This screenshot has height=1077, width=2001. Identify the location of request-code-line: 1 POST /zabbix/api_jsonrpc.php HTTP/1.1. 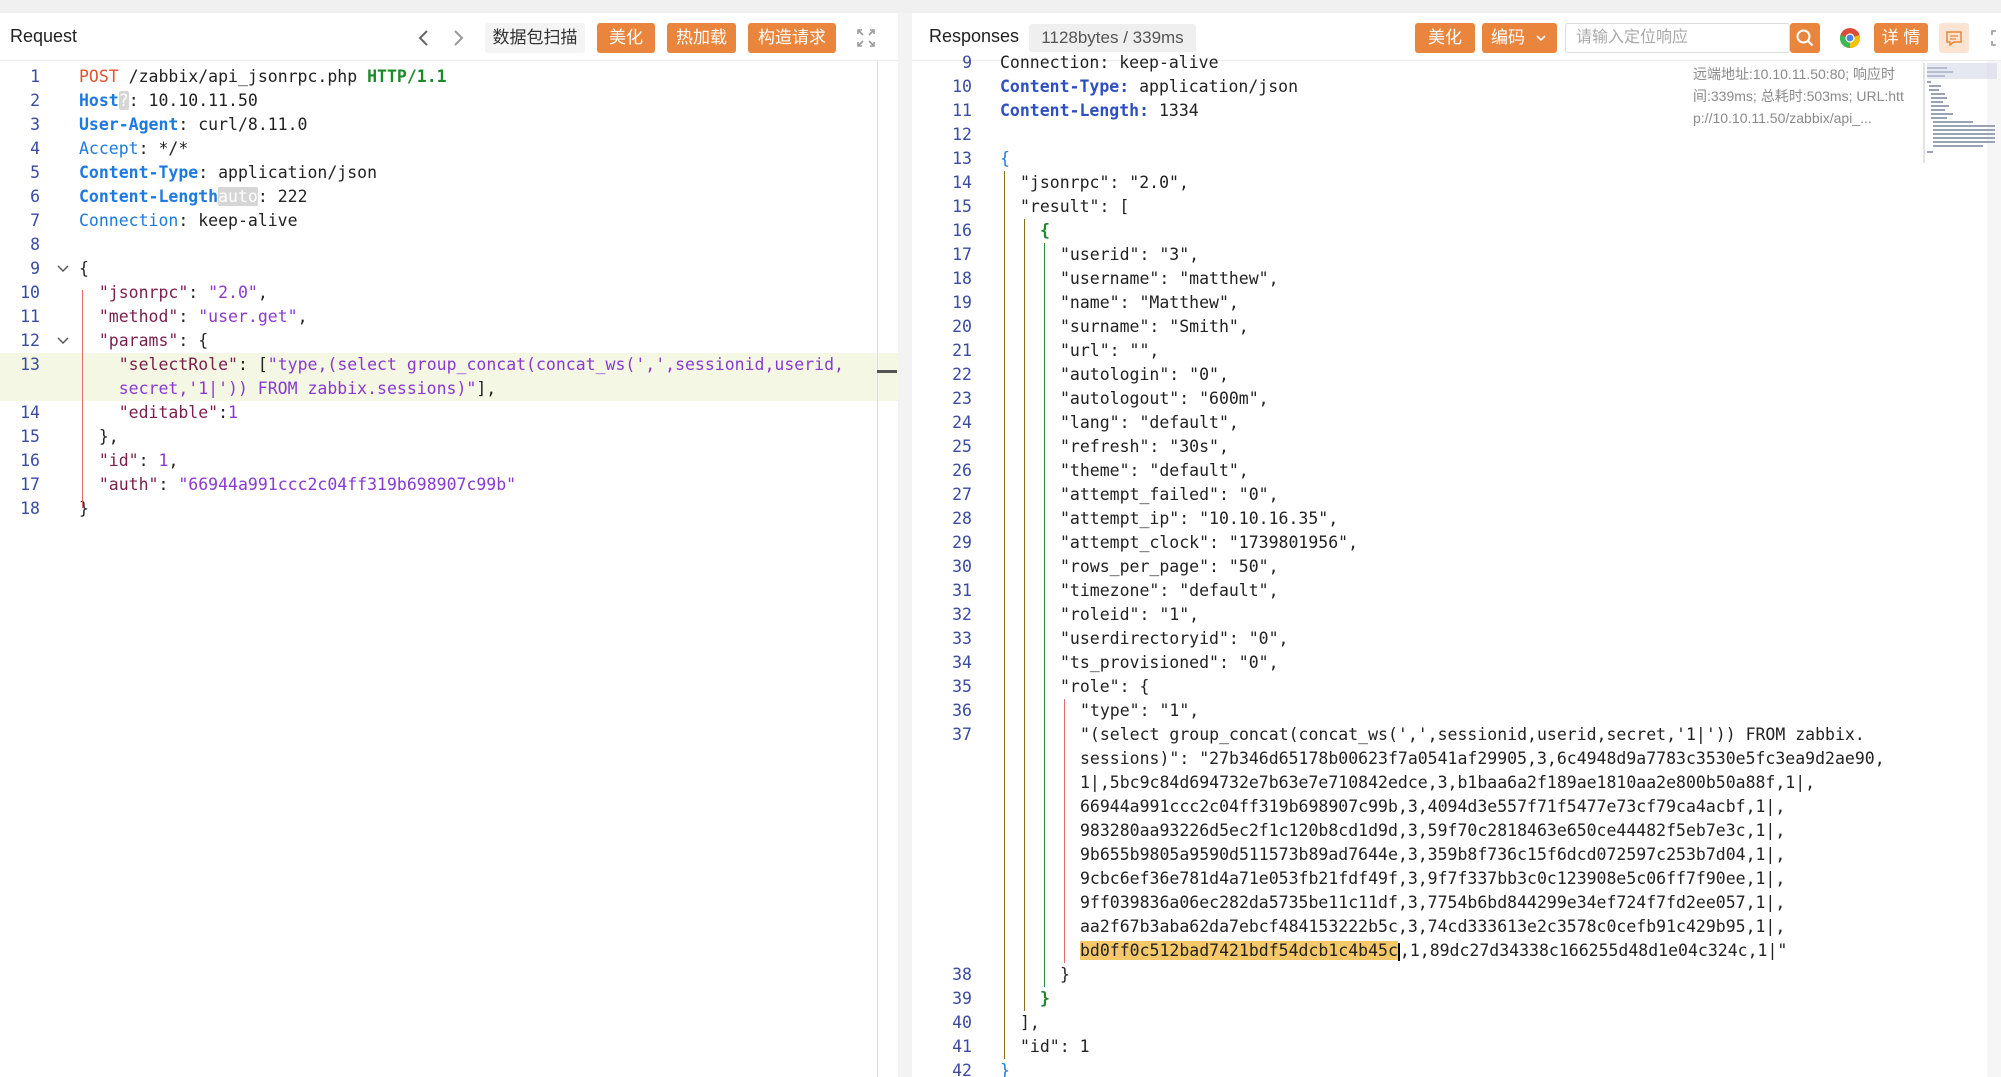
(449, 77).